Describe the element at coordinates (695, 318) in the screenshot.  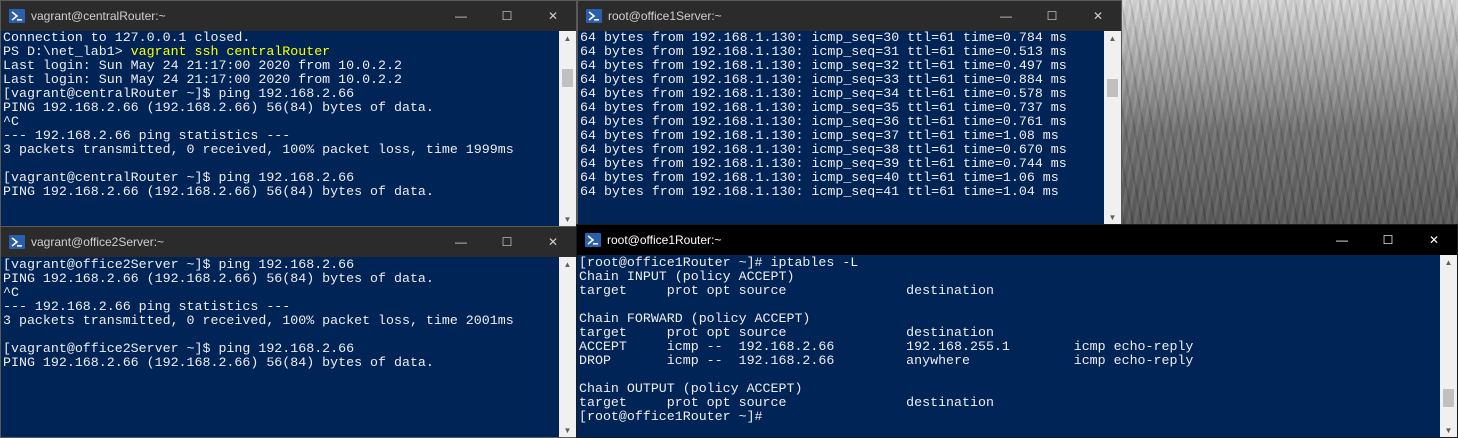
I see `terminal-line: Chain FORWARD (policy ACCEPT)` at that location.